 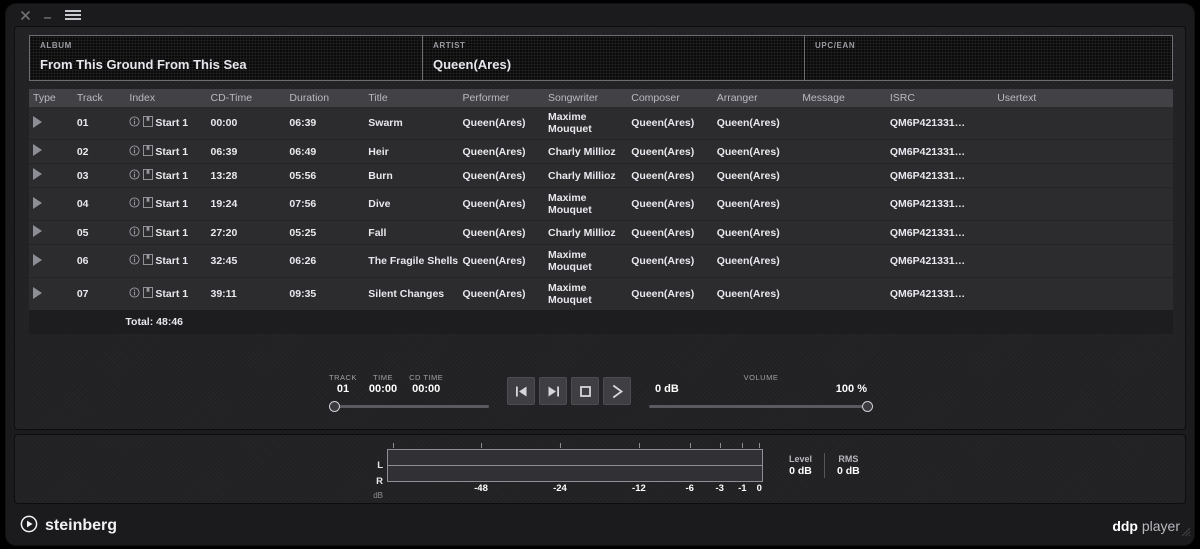 What do you see at coordinates (553, 391) in the screenshot?
I see `next-track-button` at bounding box center [553, 391].